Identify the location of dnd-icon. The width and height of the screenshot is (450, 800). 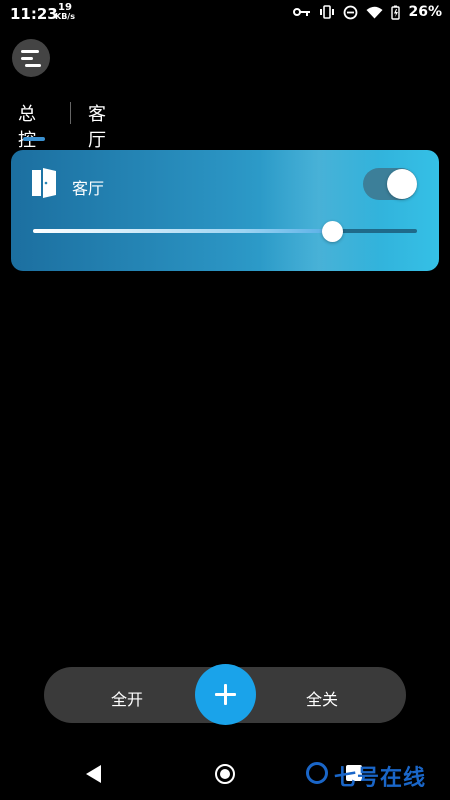
(351, 12).